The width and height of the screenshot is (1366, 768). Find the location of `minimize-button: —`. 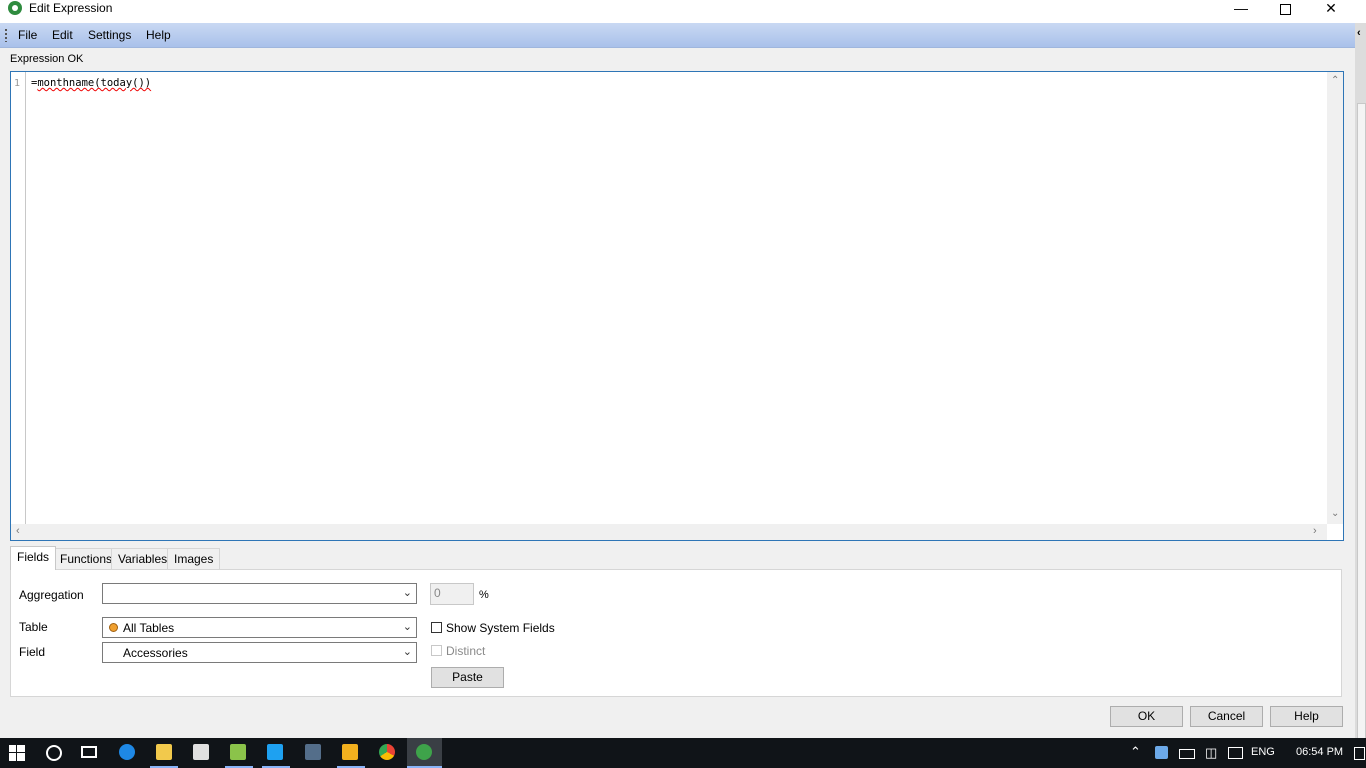

minimize-button: — is located at coordinates (1241, 8).